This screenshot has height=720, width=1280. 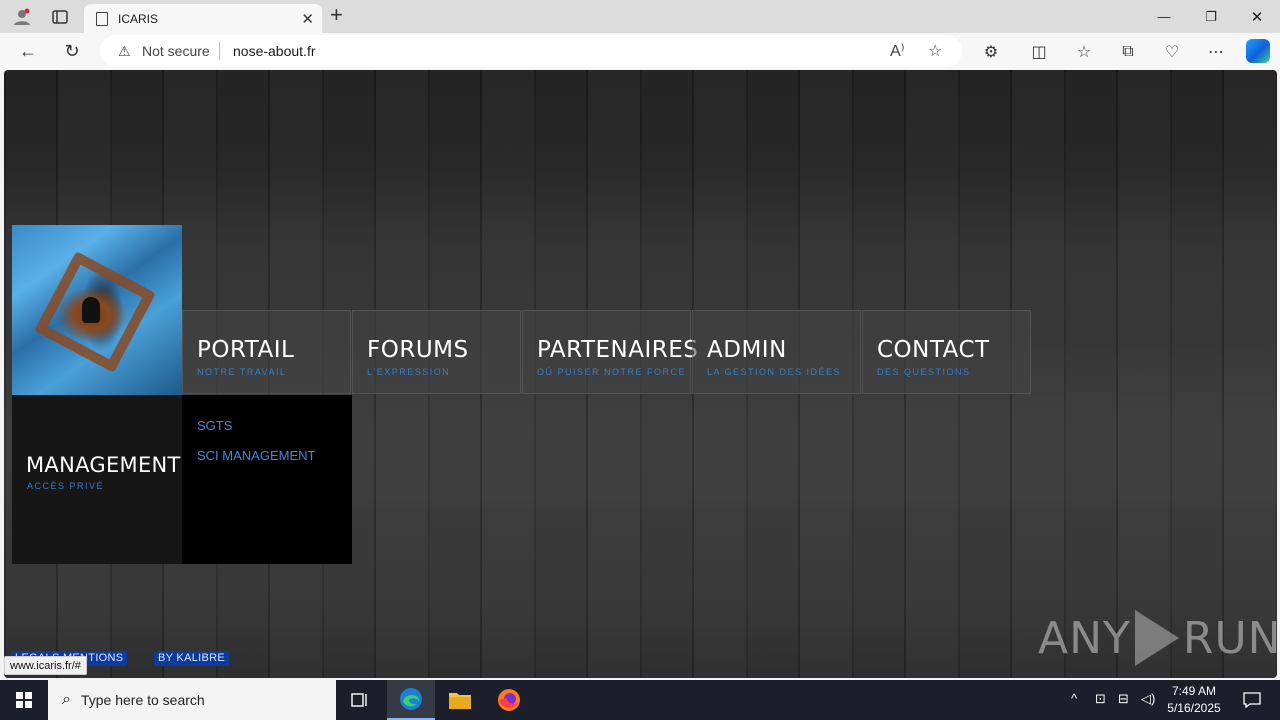 What do you see at coordinates (774, 372) in the screenshot?
I see `nav-sublabel: LA GESTION DES IDÉES` at bounding box center [774, 372].